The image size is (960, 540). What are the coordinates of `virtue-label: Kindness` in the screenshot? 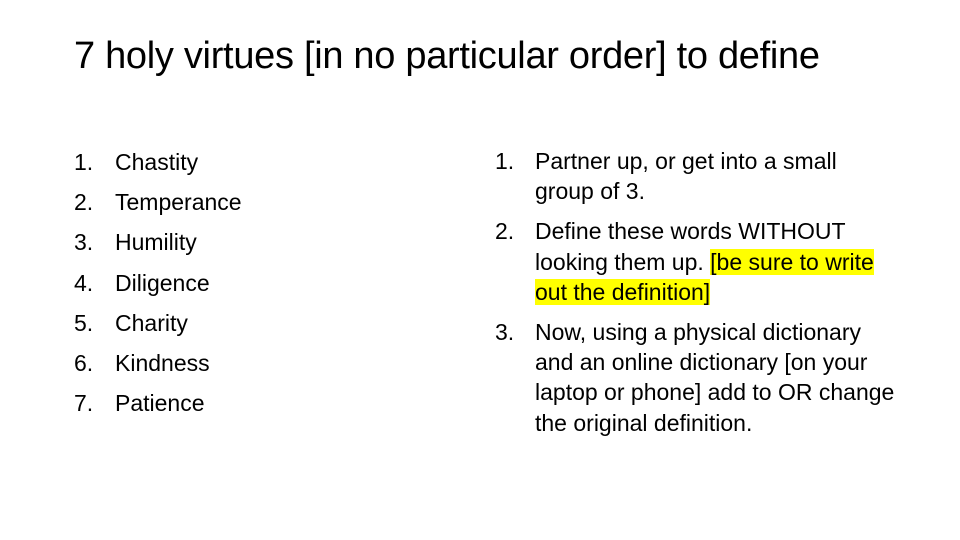 It's located at (162, 362).